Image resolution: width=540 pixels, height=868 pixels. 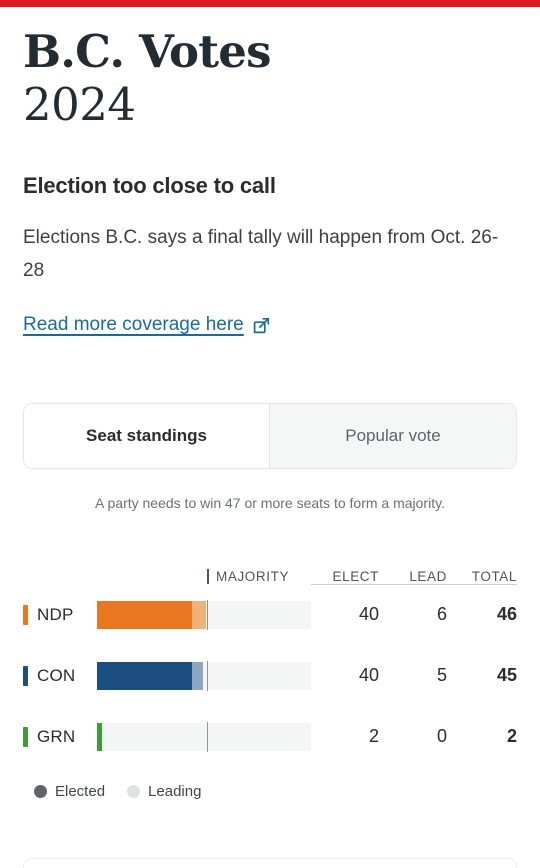 I want to click on brand-accent-bar, so click(x=270, y=3).